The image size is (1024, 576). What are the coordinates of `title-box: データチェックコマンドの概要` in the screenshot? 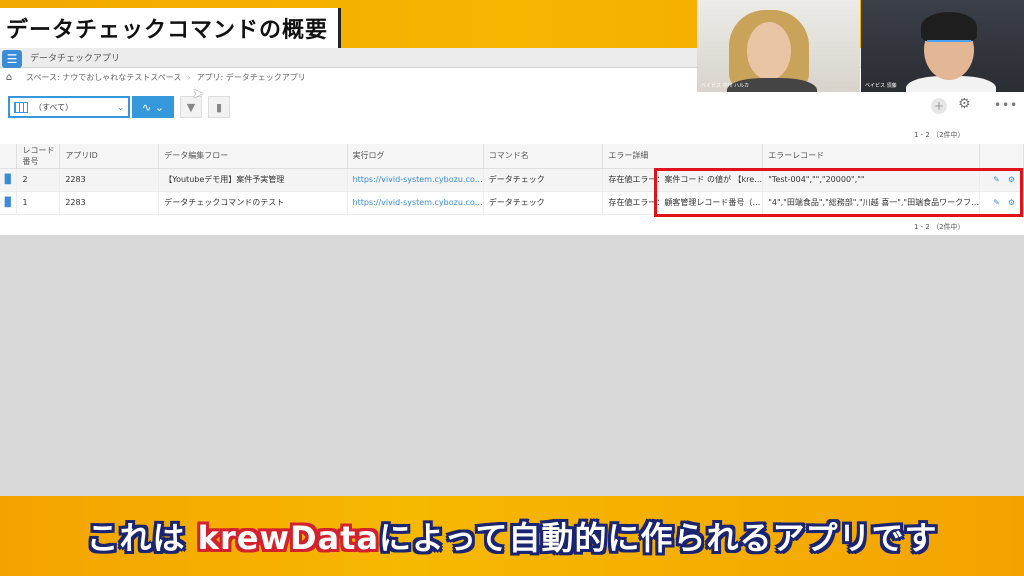 It's located at (171, 28).